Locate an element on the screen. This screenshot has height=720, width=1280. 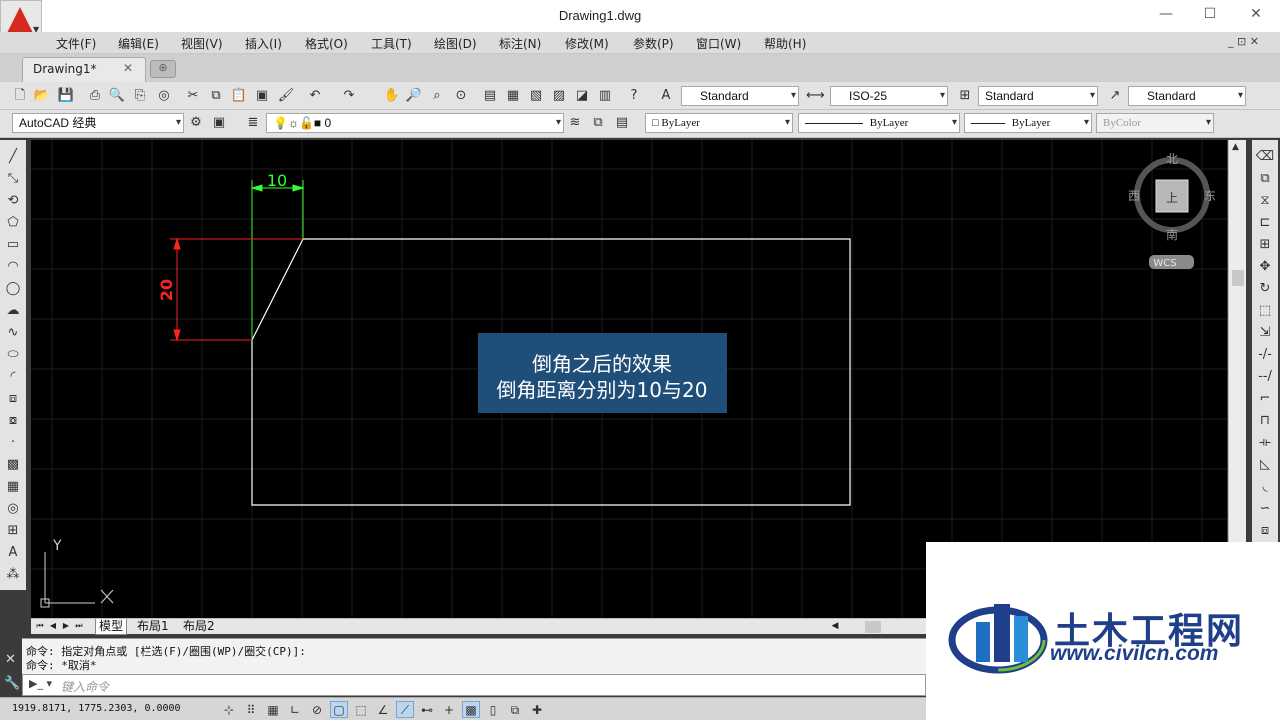
next-layout-icon: ▶ is located at coordinates (66, 626).